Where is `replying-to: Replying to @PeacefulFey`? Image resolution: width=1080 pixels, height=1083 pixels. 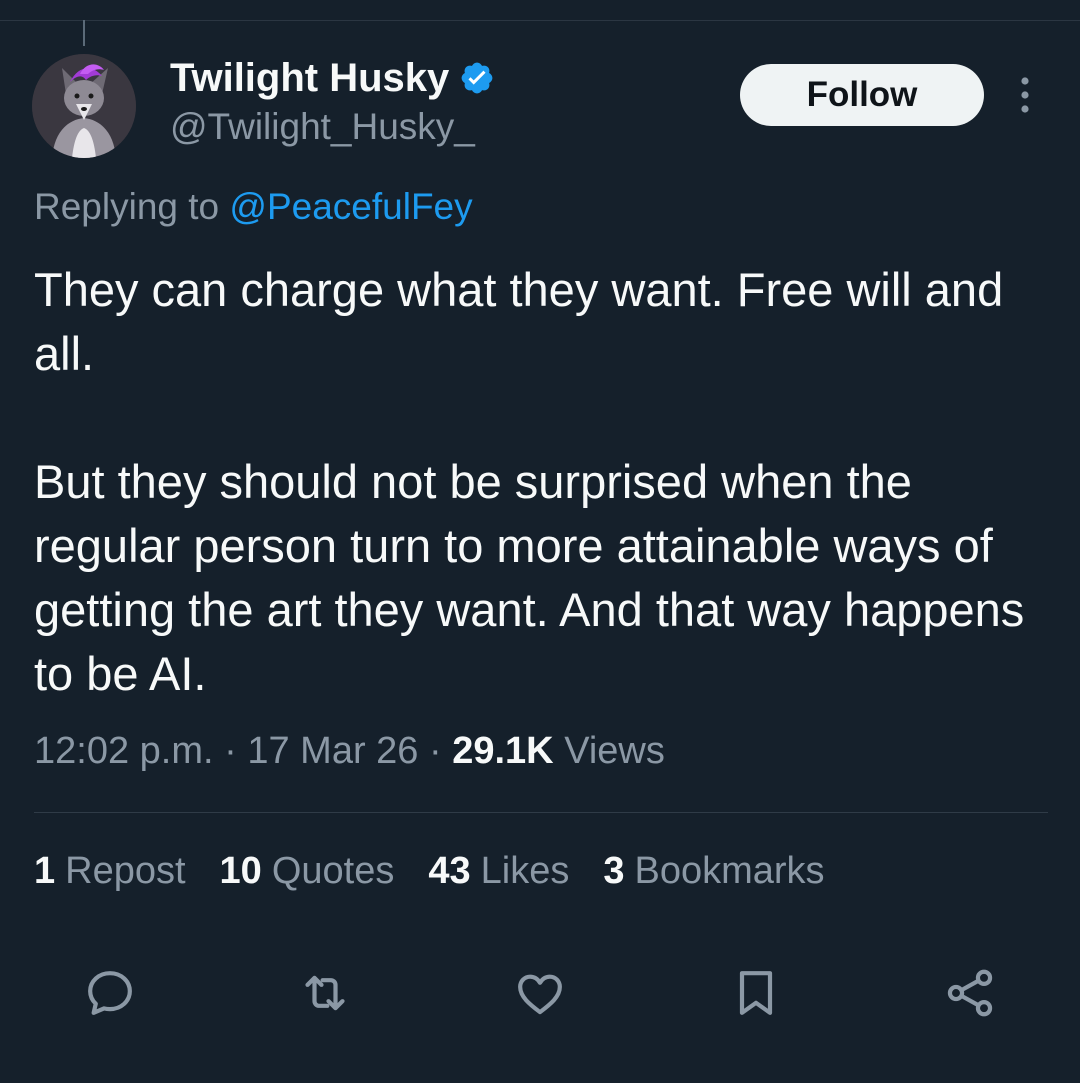 replying-to: Replying to @PeacefulFey is located at coordinates (253, 207).